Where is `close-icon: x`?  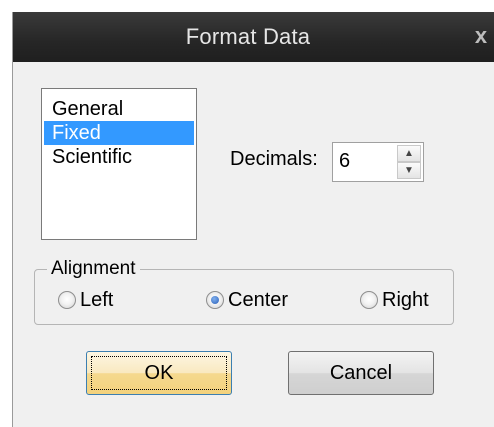 close-icon: x is located at coordinates (481, 36).